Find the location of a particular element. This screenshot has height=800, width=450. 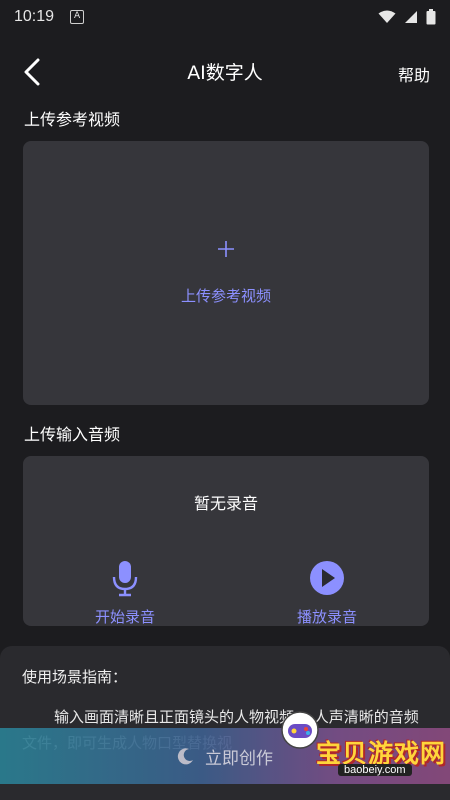

create-now-button: 立即创作 is located at coordinates (225, 756).